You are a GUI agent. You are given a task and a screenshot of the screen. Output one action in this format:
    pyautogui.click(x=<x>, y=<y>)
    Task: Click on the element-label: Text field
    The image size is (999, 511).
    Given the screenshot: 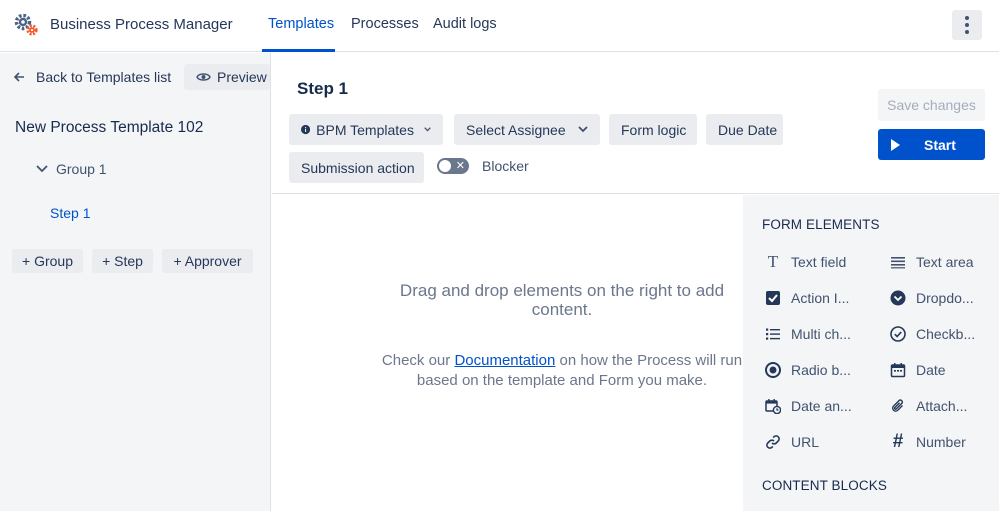 What is the action you would take?
    pyautogui.click(x=819, y=262)
    